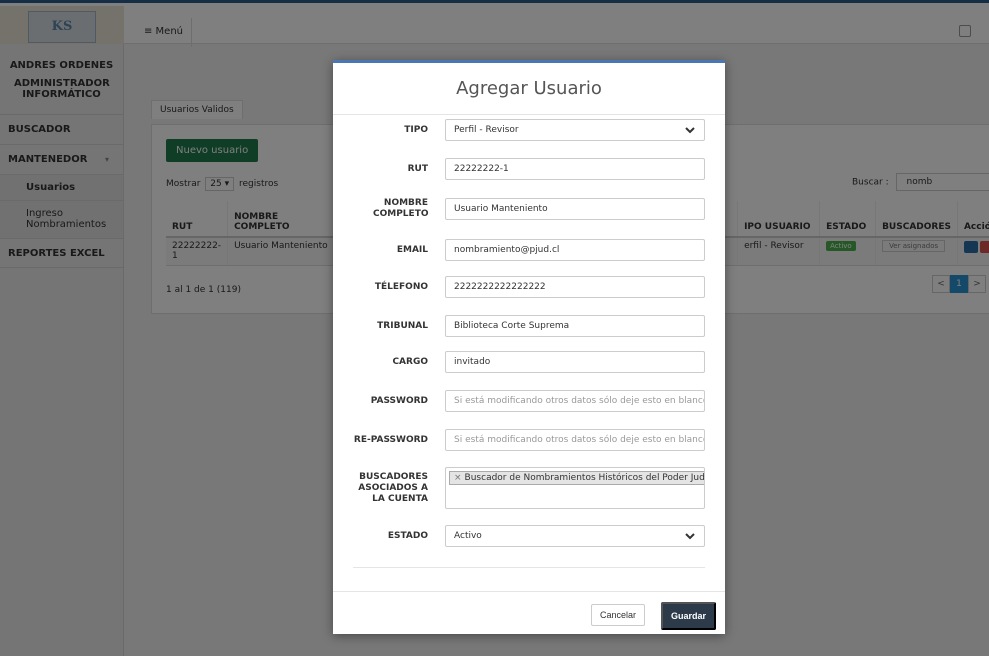  I want to click on estado-value: Activo, so click(468, 536).